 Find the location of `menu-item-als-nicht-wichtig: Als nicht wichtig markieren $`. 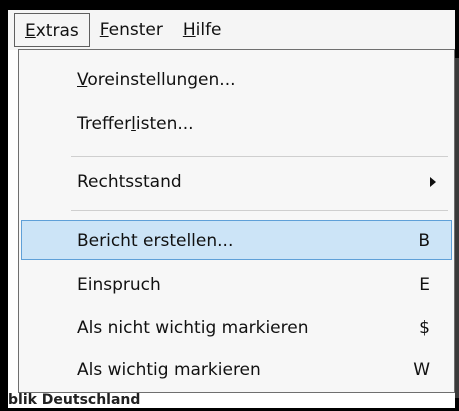

menu-item-als-nicht-wichtig: Als nicht wichtig markieren $ is located at coordinates (236, 328).